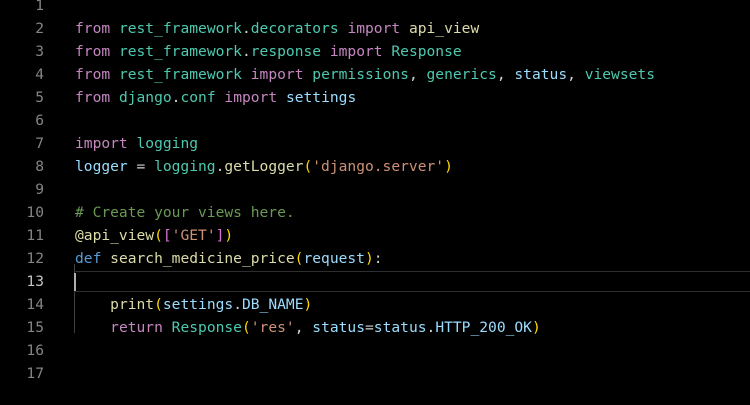 The width and height of the screenshot is (750, 405). Describe the element at coordinates (375, 304) in the screenshot. I see `code-line: 14 print(settings.DB_NAME)` at that location.